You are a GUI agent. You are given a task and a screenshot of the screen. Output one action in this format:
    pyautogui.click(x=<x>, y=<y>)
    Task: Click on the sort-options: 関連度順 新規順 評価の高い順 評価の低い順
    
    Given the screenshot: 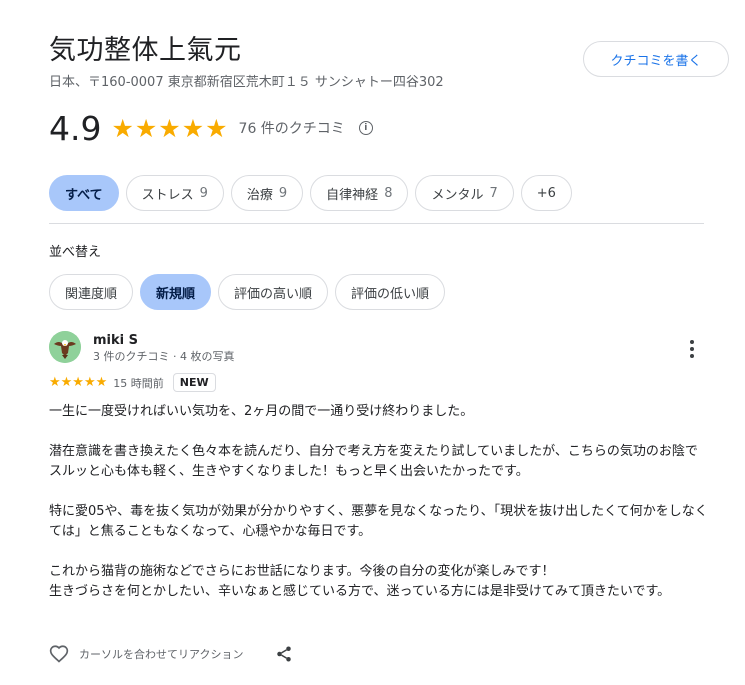 What is the action you would take?
    pyautogui.click(x=247, y=292)
    